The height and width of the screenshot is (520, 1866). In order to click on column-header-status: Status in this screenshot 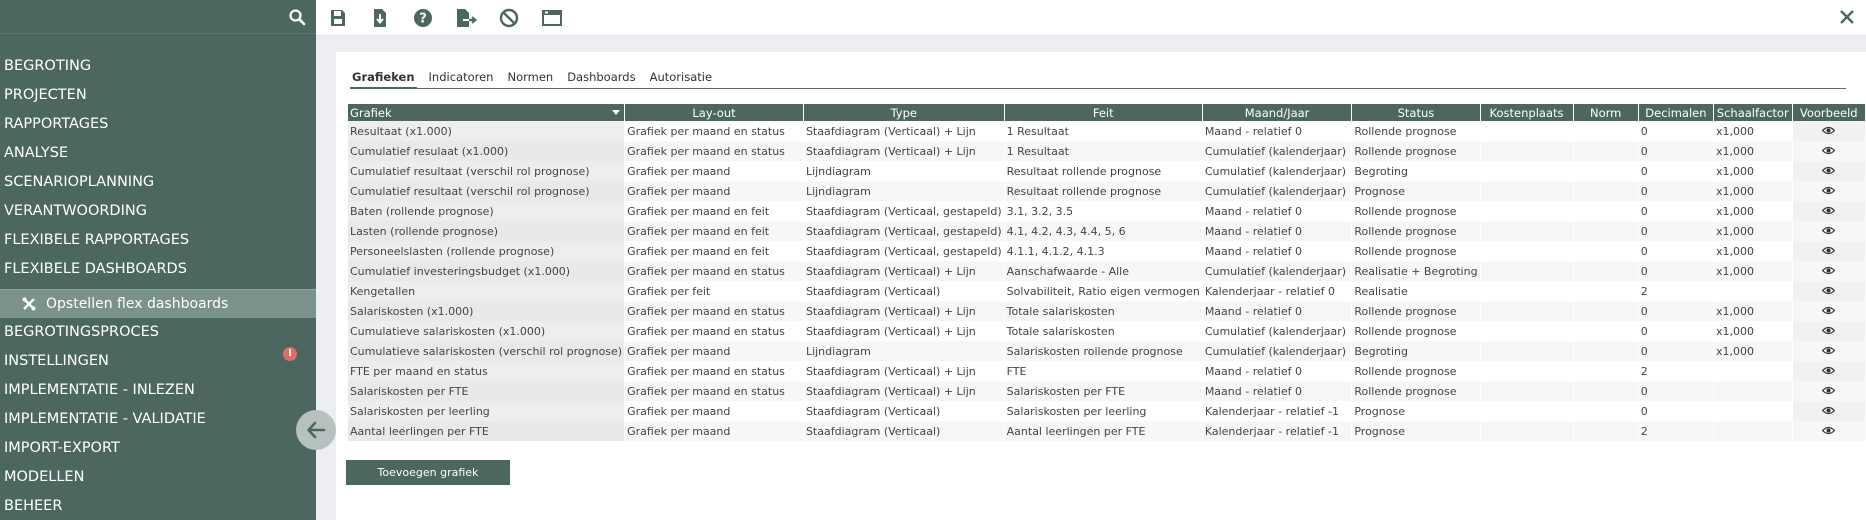, I will do `click(1416, 112)`.